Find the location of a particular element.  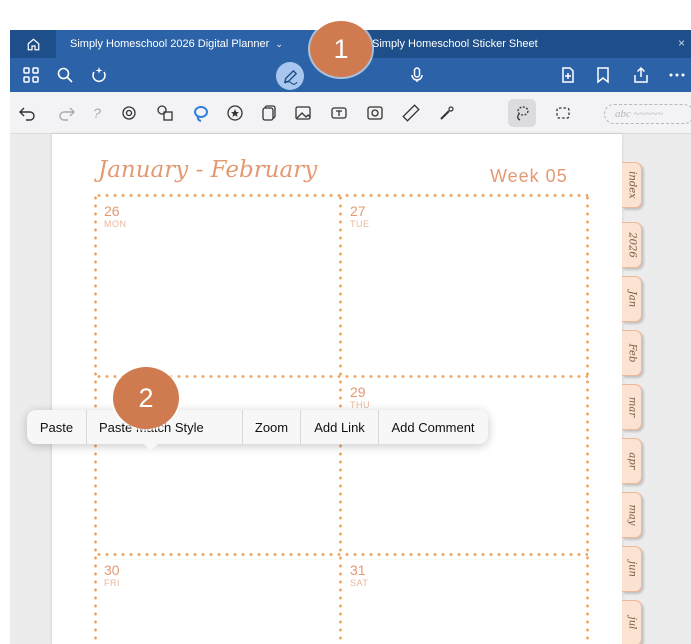

side-tab-label: mar is located at coordinates (631, 407).